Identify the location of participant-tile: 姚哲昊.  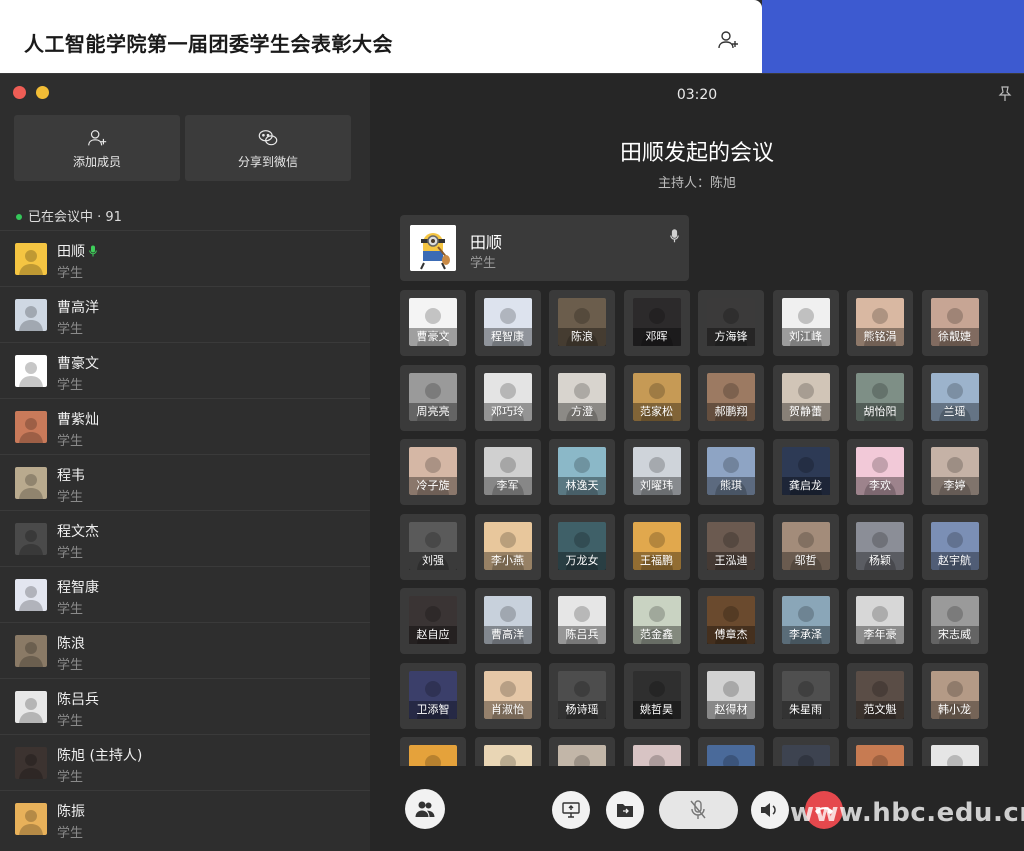
(656, 695).